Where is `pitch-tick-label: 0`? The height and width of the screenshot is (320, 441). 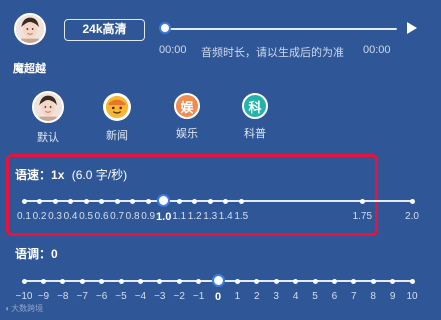
pitch-tick-label: 0 is located at coordinates (218, 297).